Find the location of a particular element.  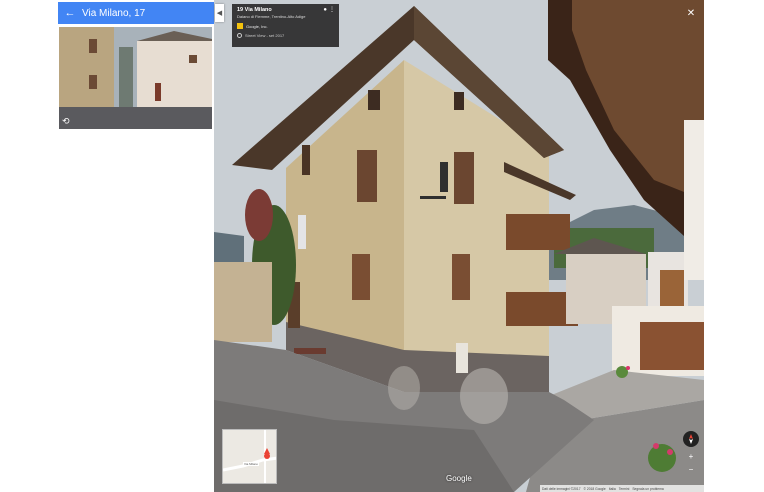

close-icon: ✕ is located at coordinates (691, 13).